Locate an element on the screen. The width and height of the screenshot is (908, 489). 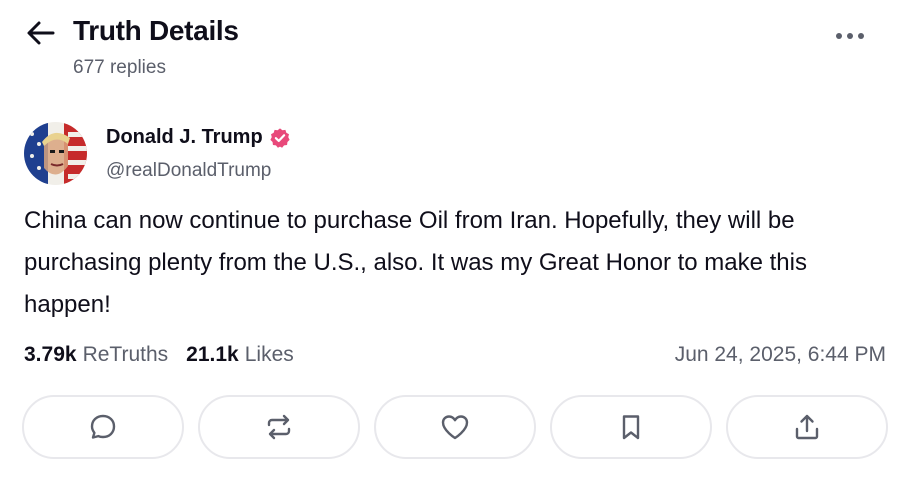
retruths-count: 3.79k is located at coordinates (50, 355).